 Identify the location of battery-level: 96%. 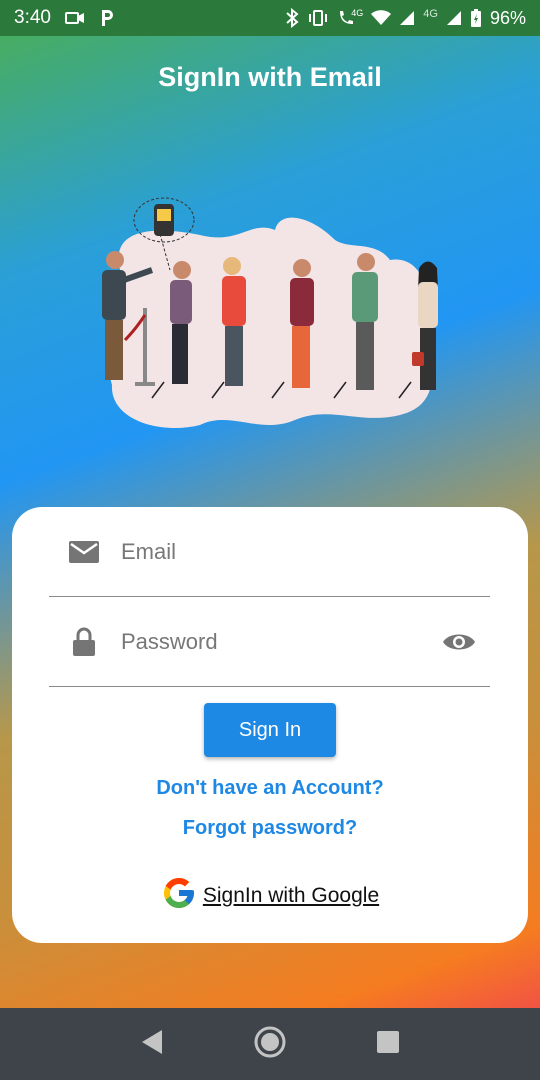
(507, 17).